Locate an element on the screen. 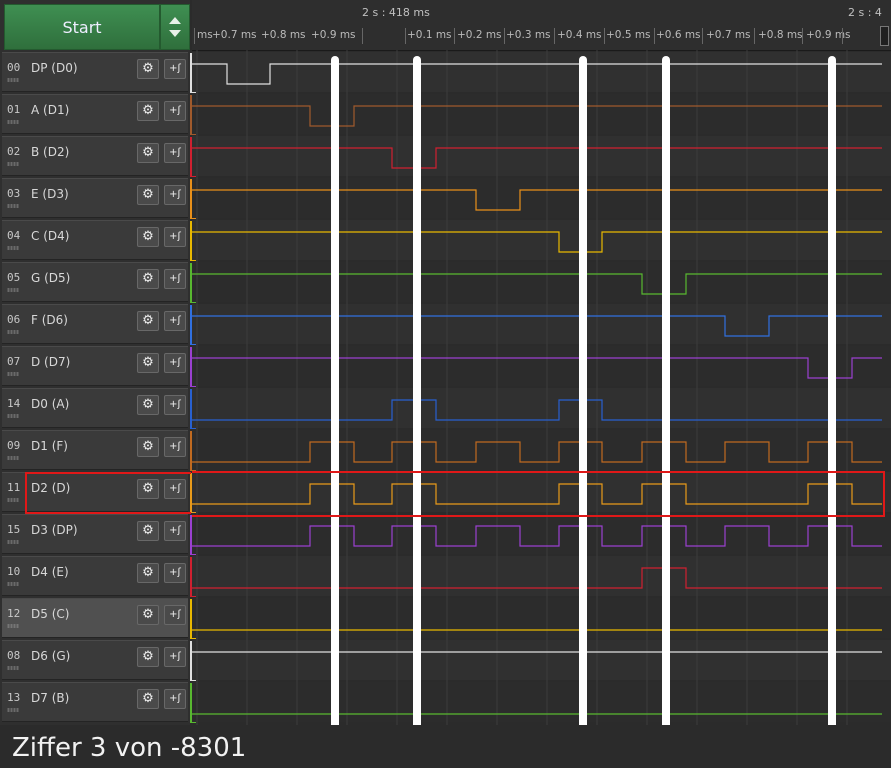 This screenshot has height=768, width=891. channel-row: 01 A (D1) ⚙ +ʃ is located at coordinates (99, 114).